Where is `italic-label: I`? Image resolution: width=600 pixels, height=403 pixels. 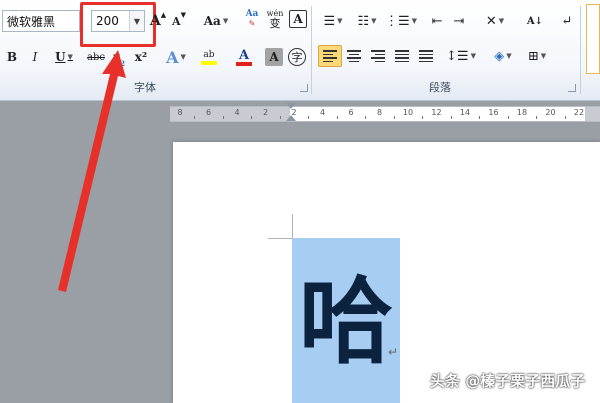
italic-label: I is located at coordinates (35, 57).